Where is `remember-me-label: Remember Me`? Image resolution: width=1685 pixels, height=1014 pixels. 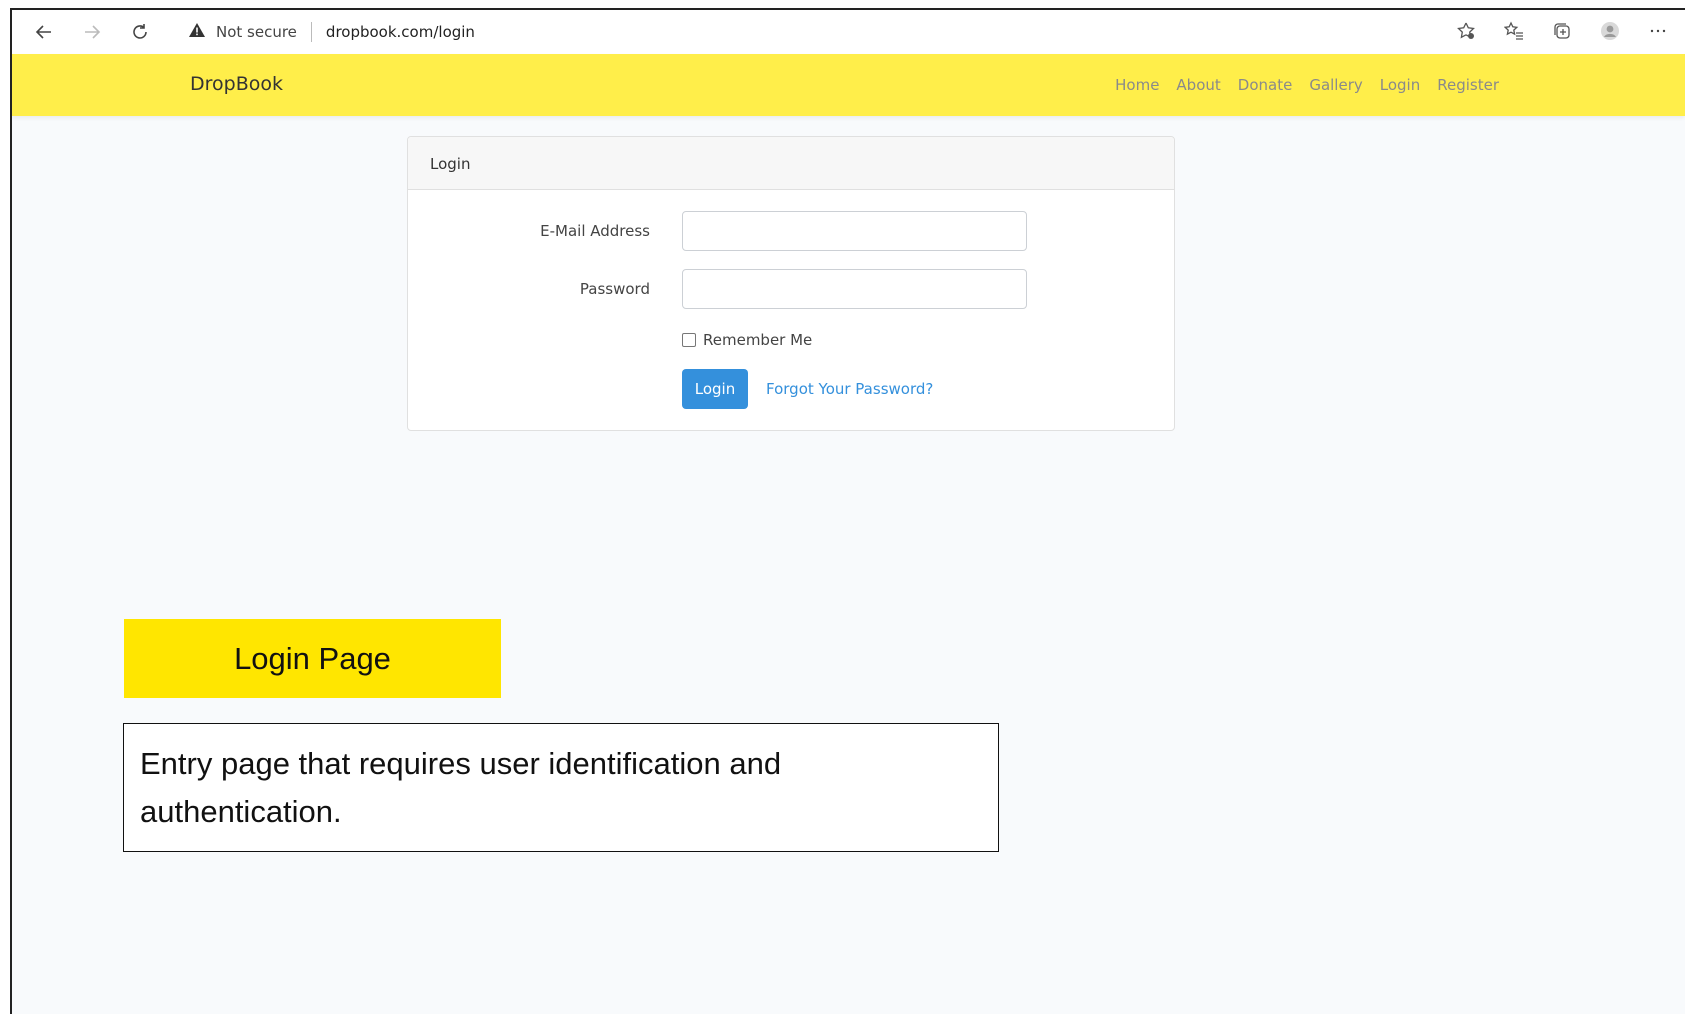 remember-me-label: Remember Me is located at coordinates (757, 340).